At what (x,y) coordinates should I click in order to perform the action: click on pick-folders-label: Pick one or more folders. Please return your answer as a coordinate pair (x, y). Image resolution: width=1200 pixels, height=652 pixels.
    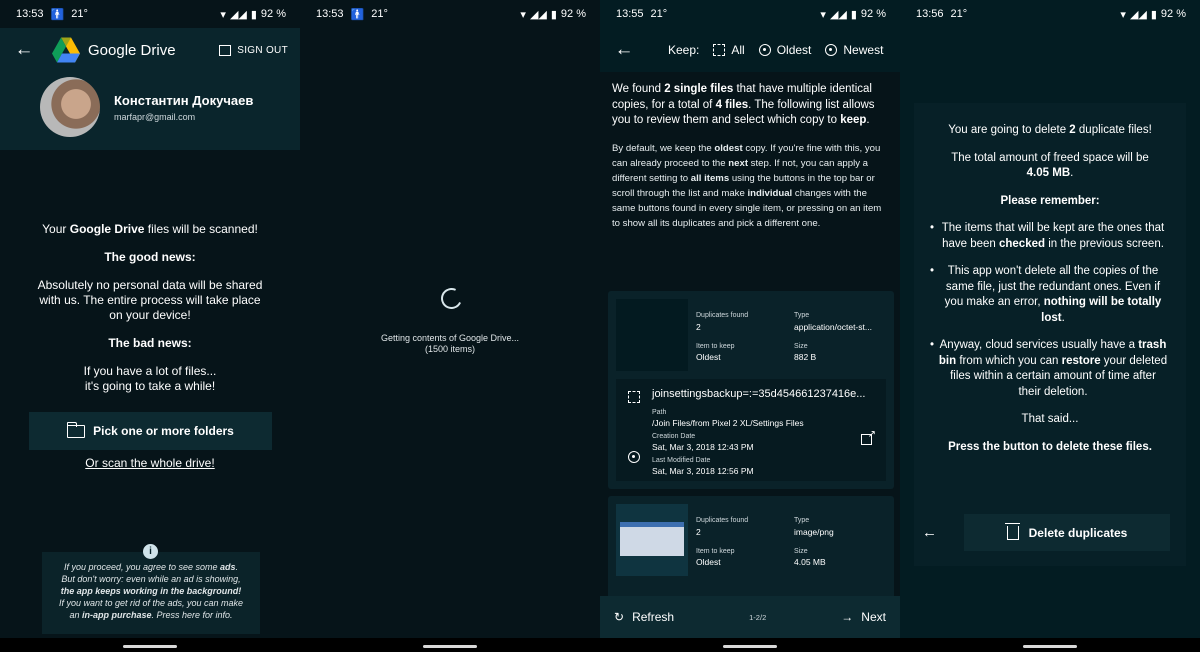
    Looking at the image, I should click on (163, 431).